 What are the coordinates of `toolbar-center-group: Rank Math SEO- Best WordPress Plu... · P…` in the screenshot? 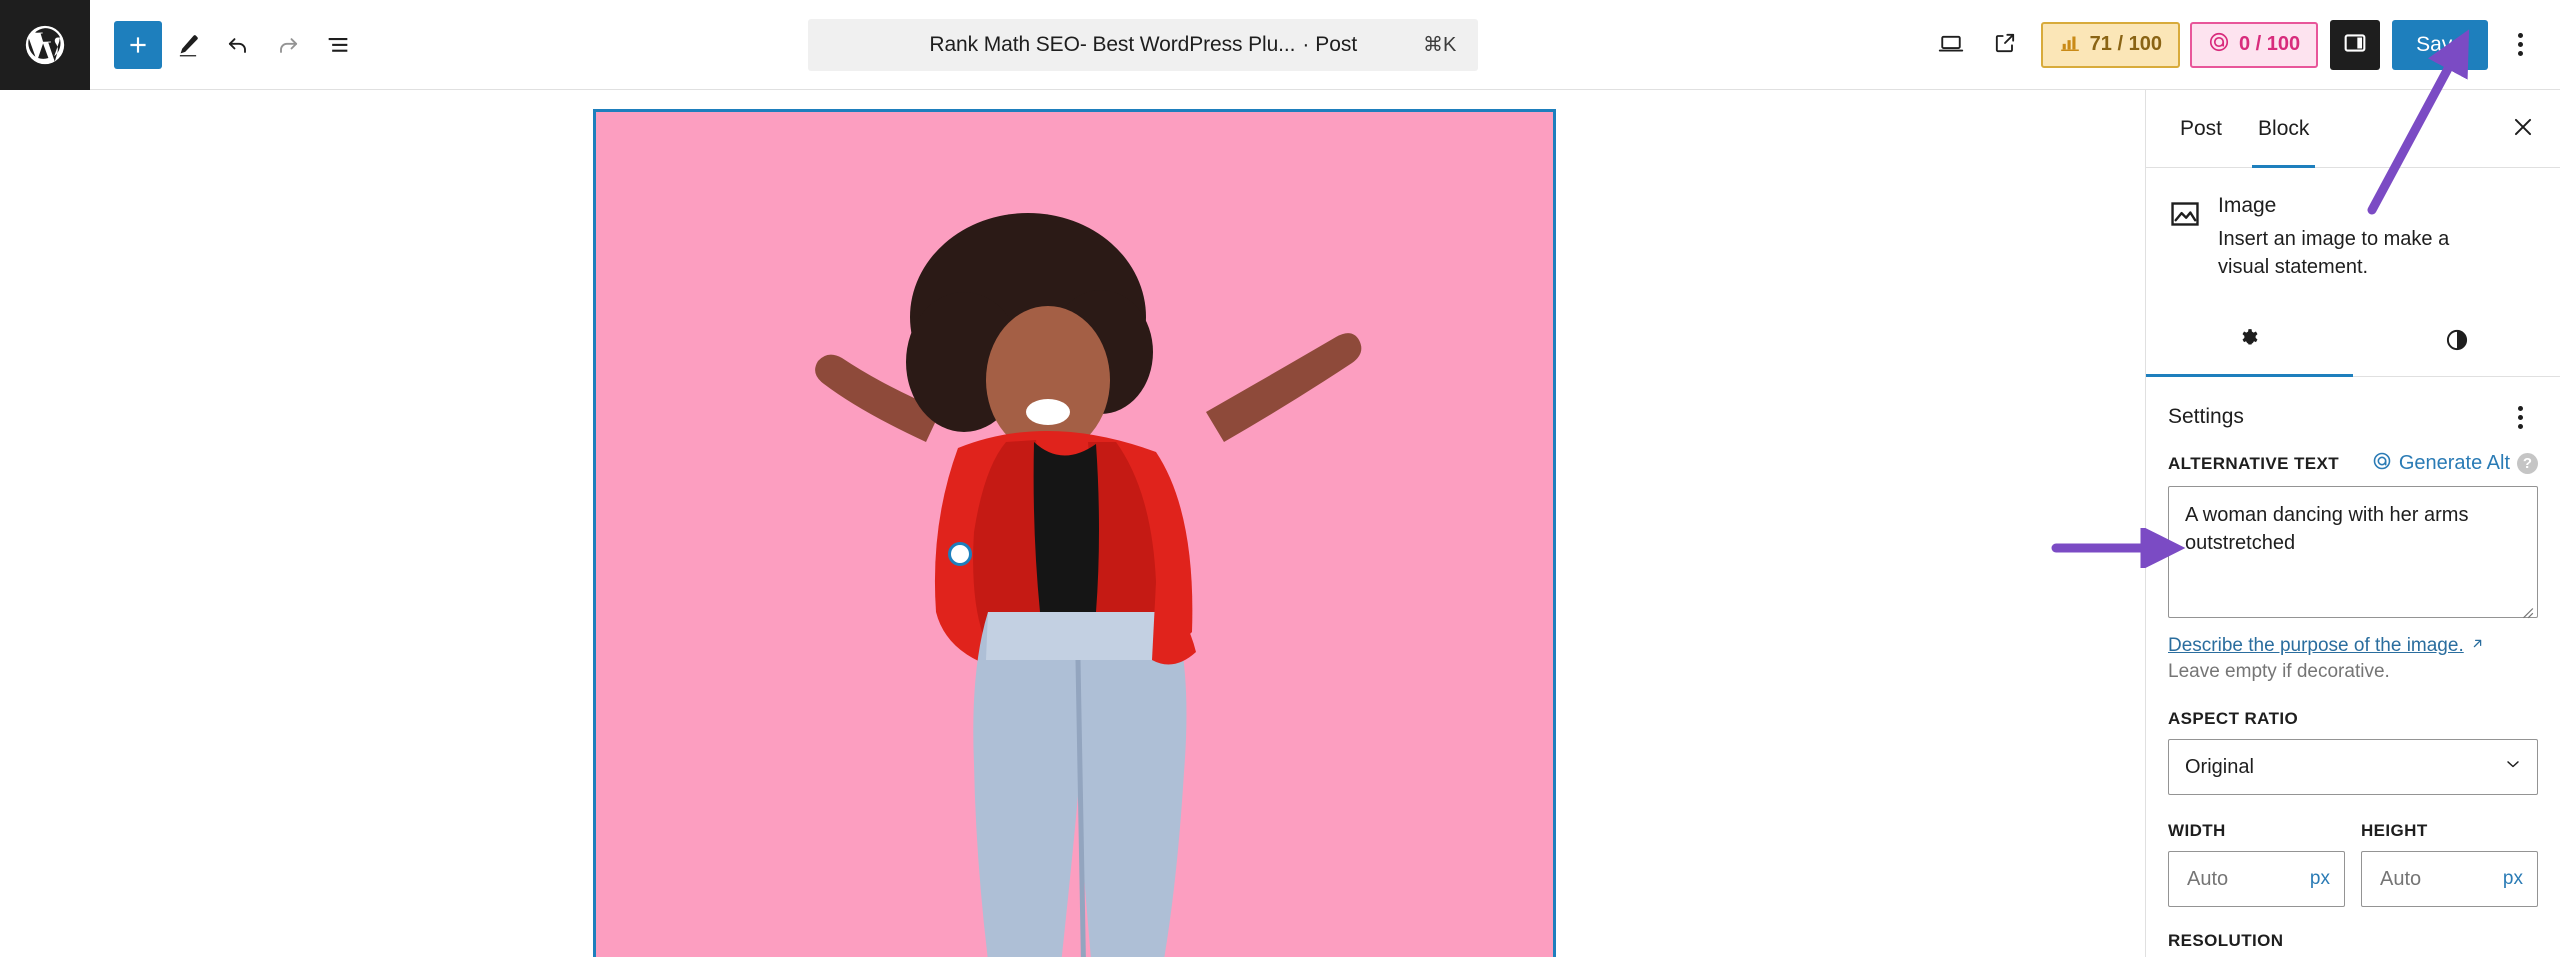 It's located at (1143, 44).